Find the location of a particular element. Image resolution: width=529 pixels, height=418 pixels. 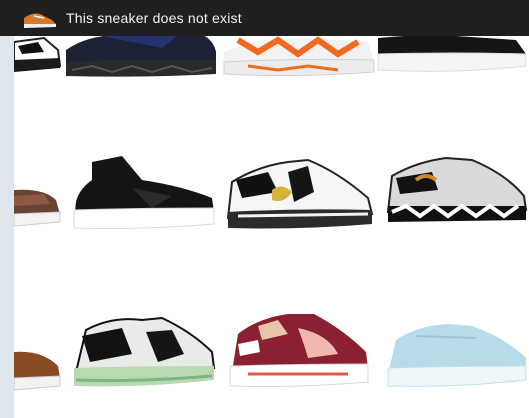

sneaker-white-black-yellow-icon is located at coordinates (300, 193).